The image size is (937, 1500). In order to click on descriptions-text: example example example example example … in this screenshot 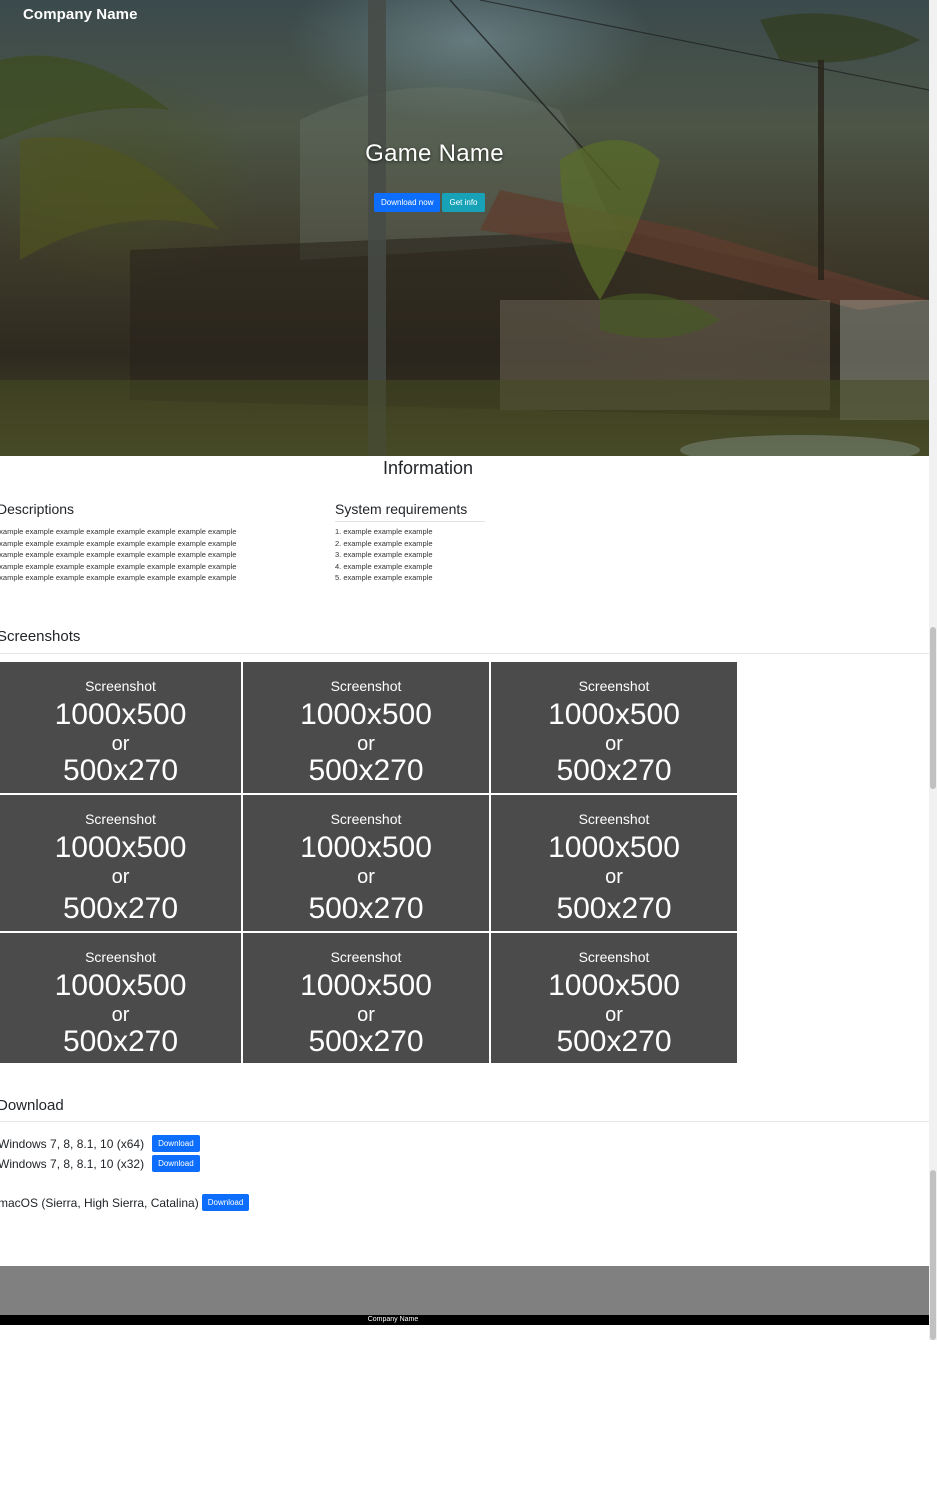, I will do `click(118, 555)`.